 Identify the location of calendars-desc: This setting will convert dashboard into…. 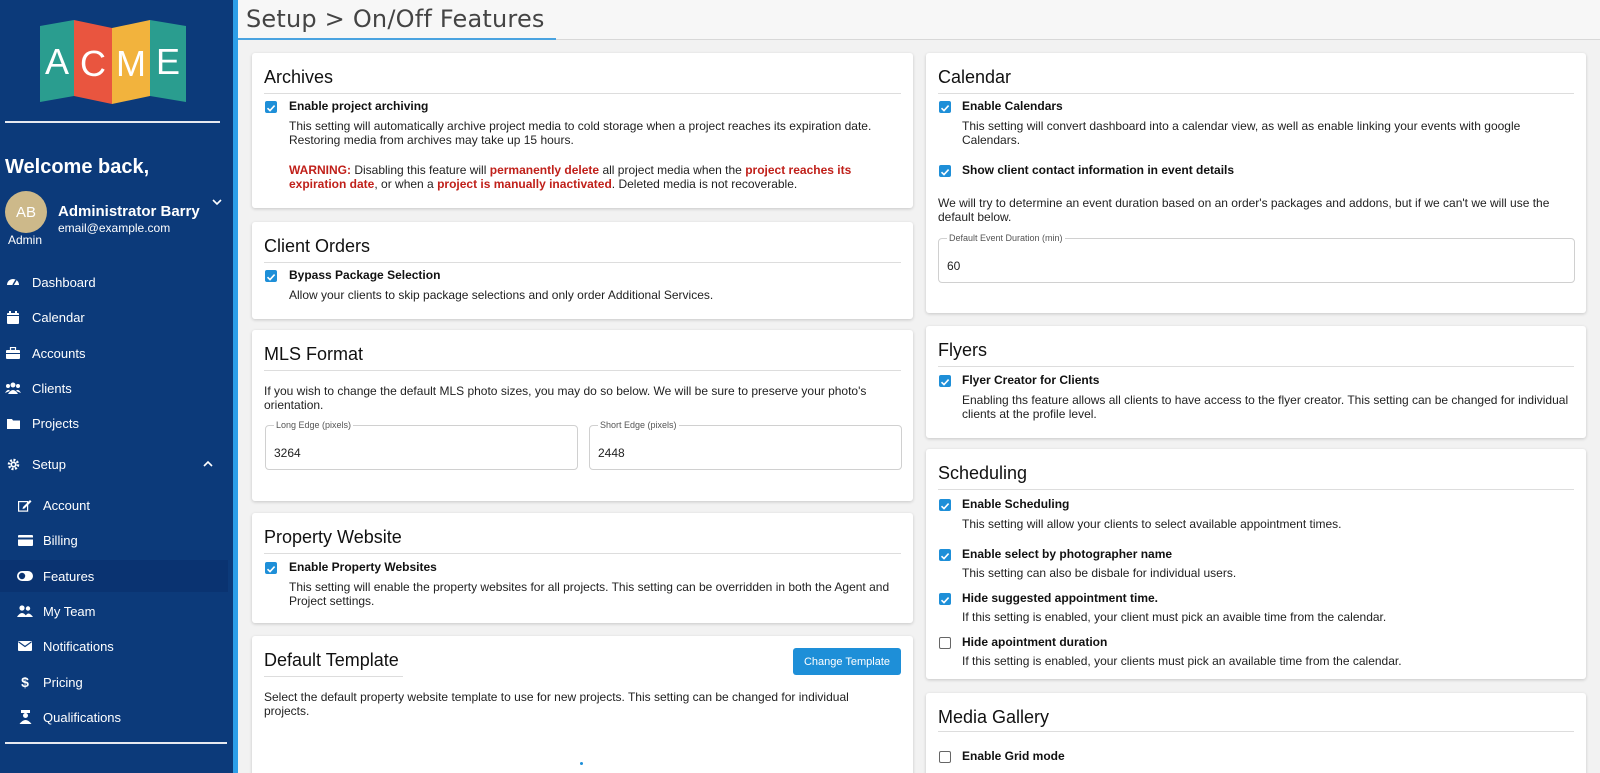
(1241, 126).